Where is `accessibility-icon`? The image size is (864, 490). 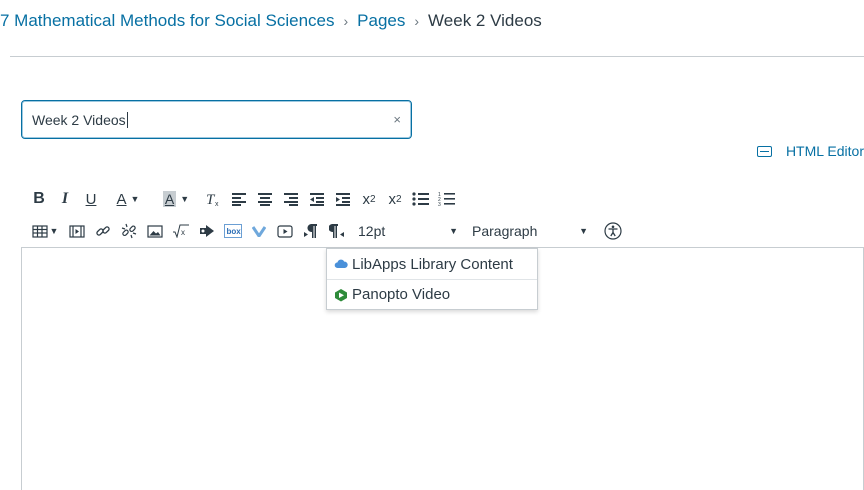 accessibility-icon is located at coordinates (613, 231).